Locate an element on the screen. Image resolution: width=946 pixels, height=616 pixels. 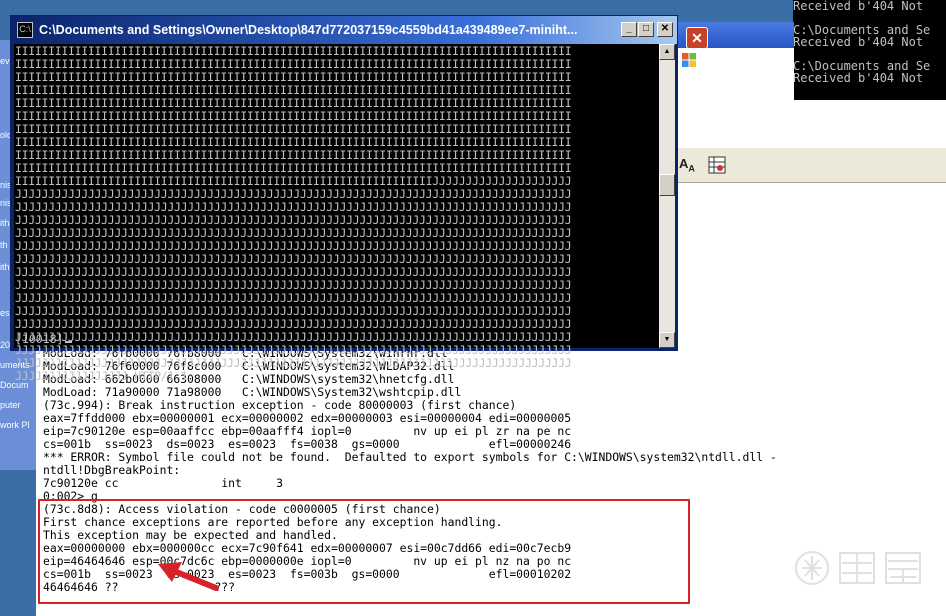
red-arrow-icon is located at coordinates (188, 576).